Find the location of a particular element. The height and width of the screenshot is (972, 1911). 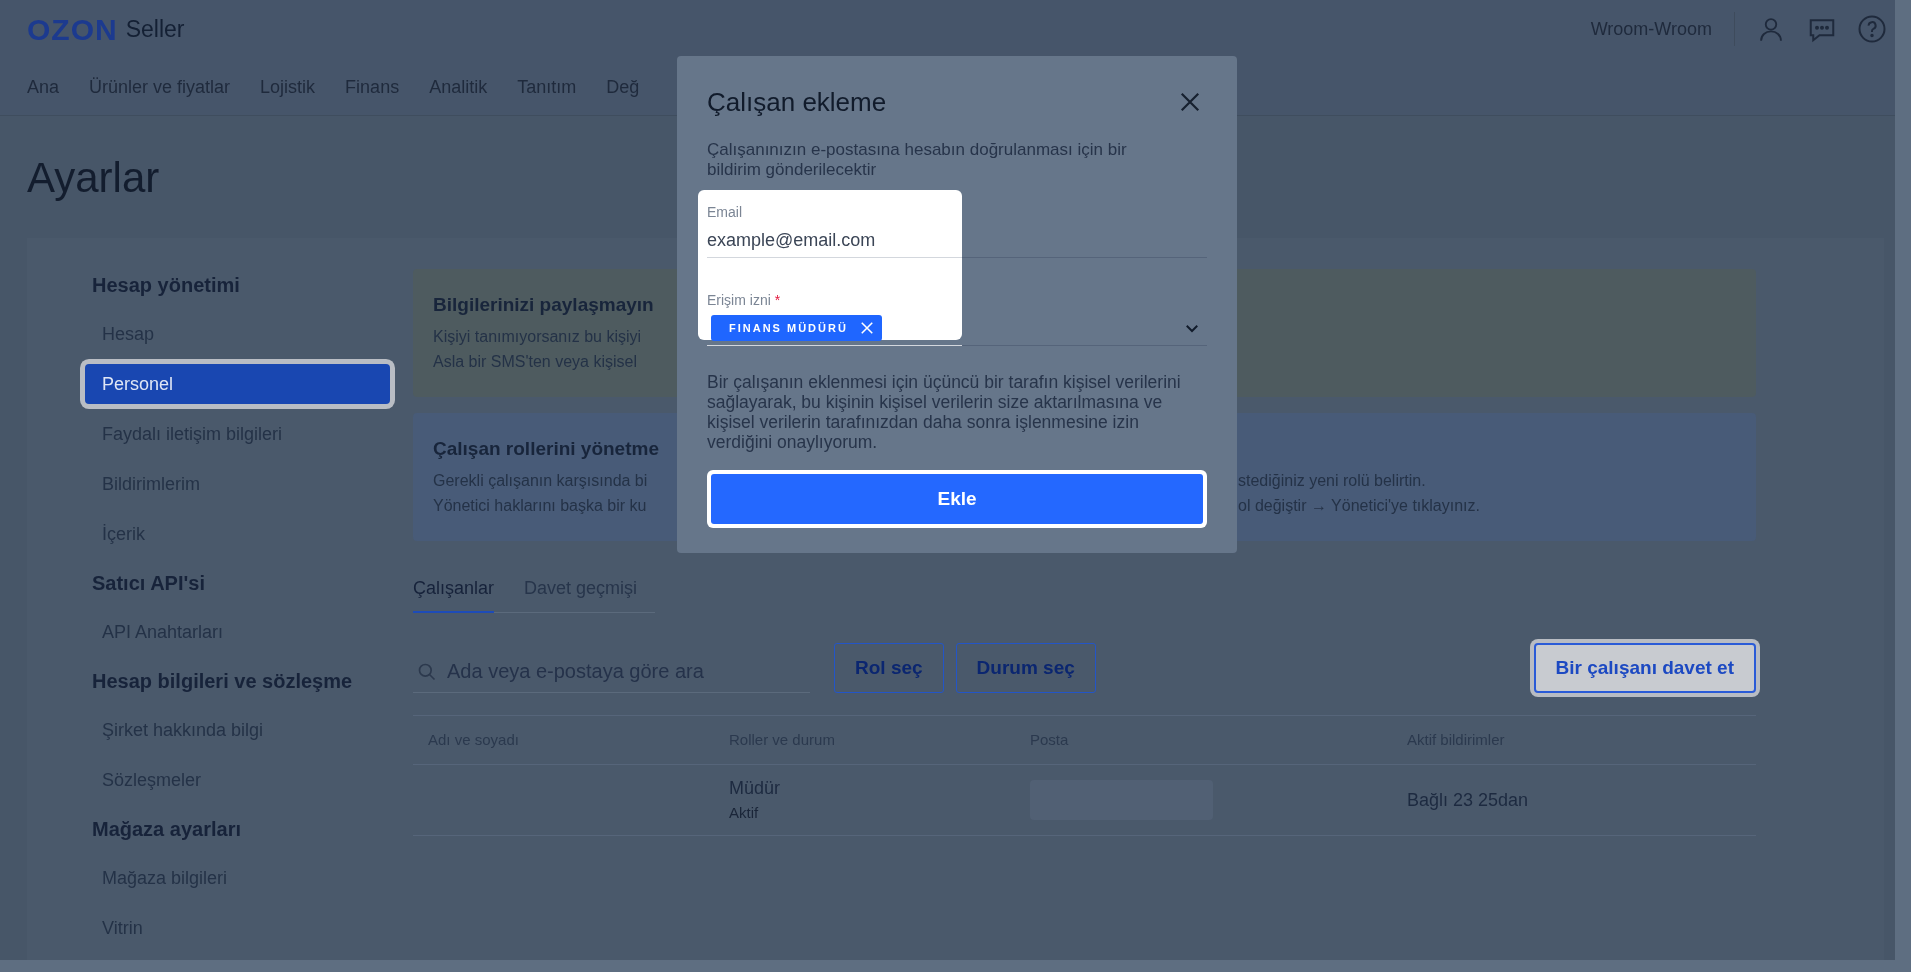

dialog-description: Çalışanınızın e-postasına hesabın doğrulanması için bir bildirim gönderilecektir is located at coordinates (917, 160).